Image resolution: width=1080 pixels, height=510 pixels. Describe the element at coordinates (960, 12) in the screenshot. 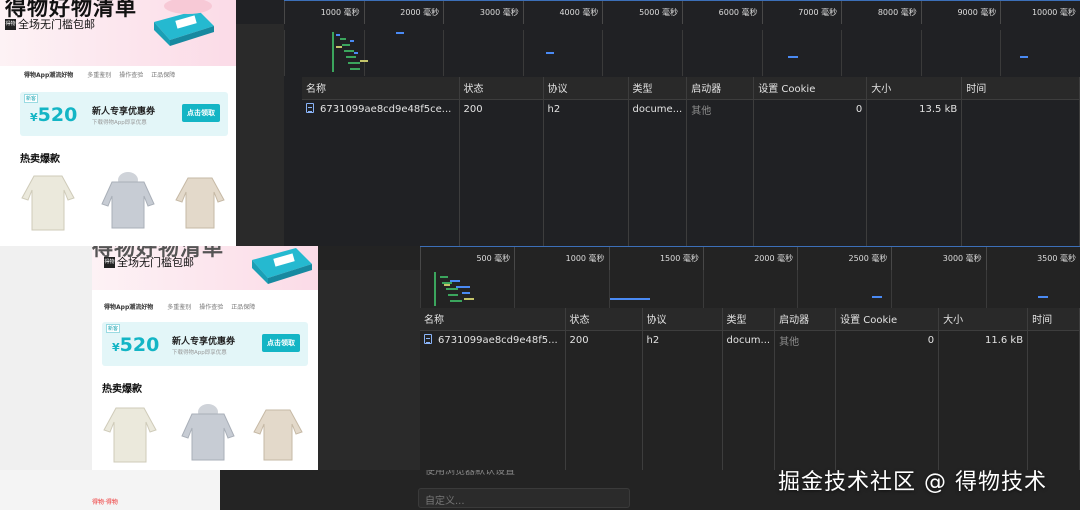

I see `ruler-tick: 9000 毫秒` at that location.